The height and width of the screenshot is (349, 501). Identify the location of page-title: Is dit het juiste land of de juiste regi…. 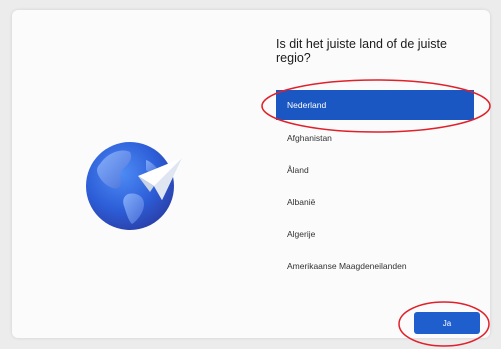
(361, 51).